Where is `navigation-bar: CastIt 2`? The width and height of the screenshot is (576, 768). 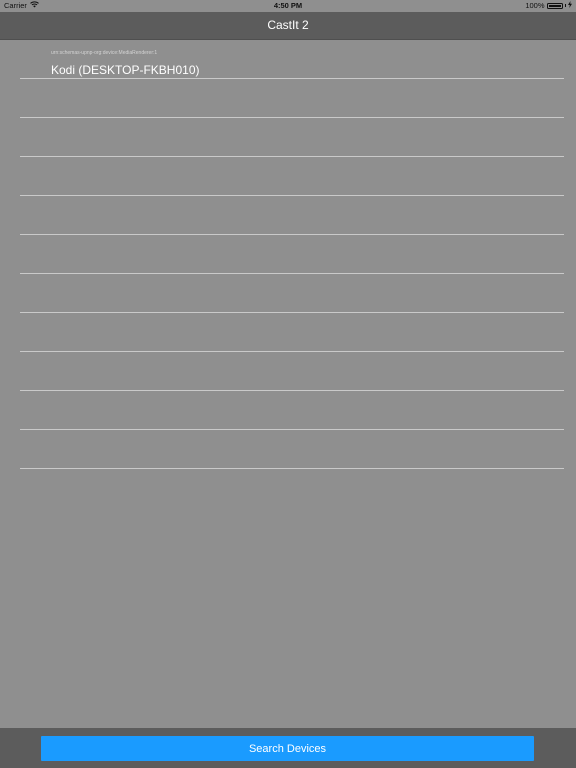 navigation-bar: CastIt 2 is located at coordinates (288, 26).